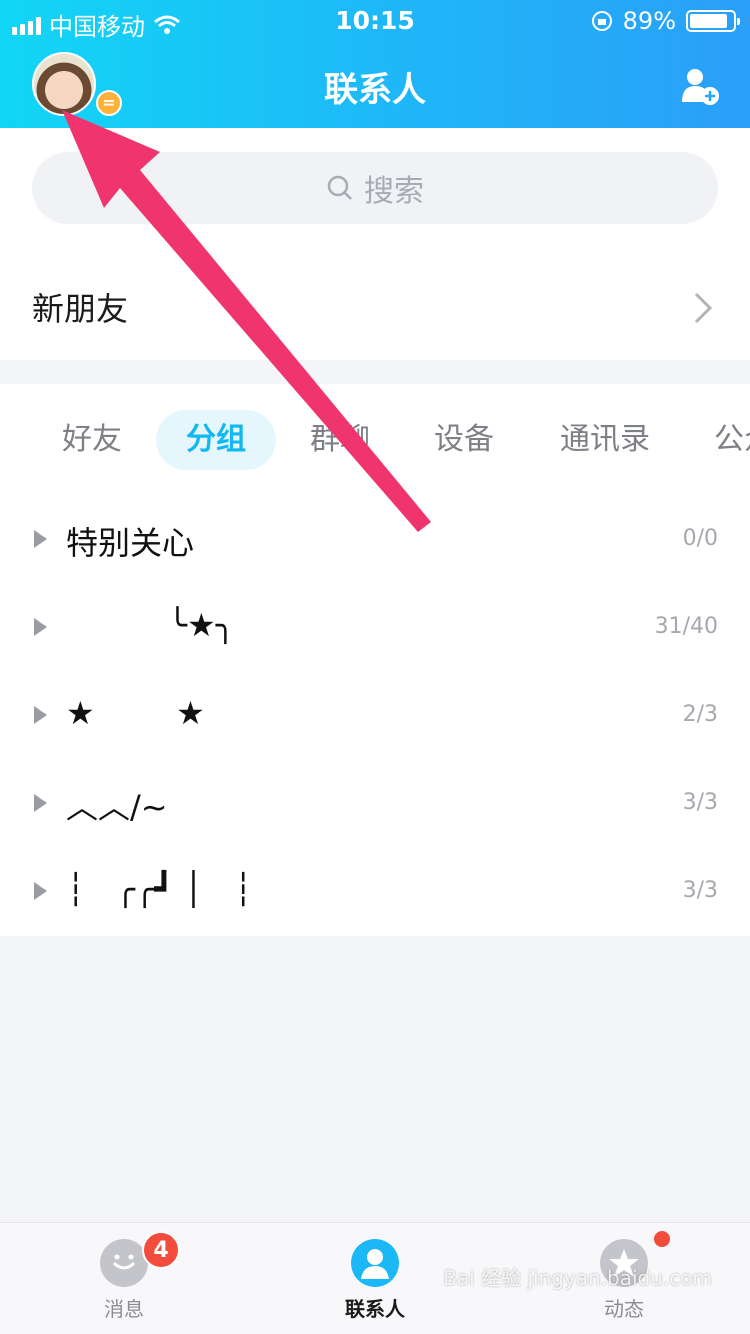 This screenshot has height=1334, width=750. Describe the element at coordinates (375, 540) in the screenshot. I see `group-row: 特别关心 0/0` at that location.